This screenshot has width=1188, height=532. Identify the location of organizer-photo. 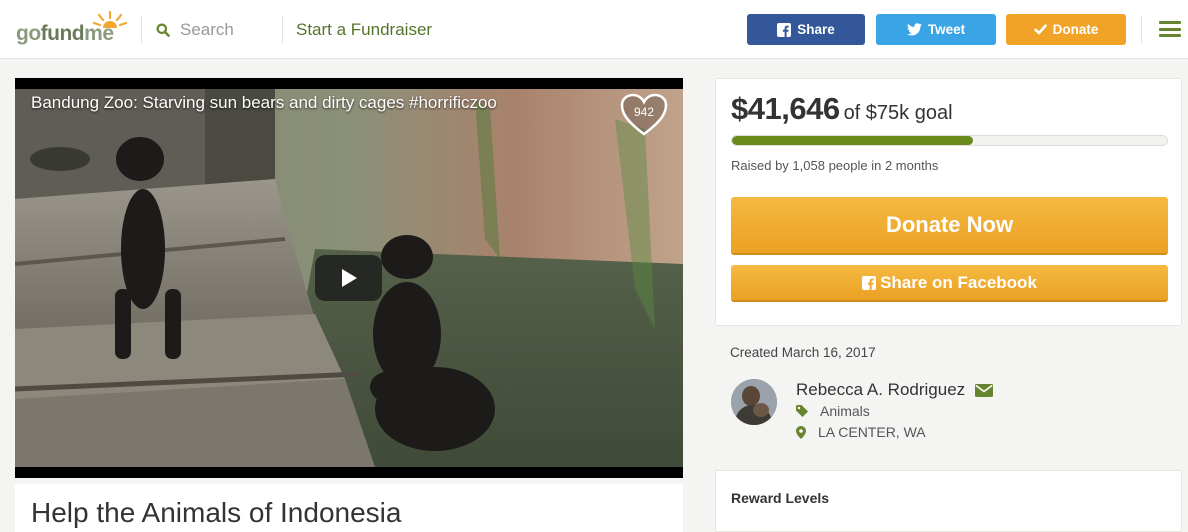
(754, 402).